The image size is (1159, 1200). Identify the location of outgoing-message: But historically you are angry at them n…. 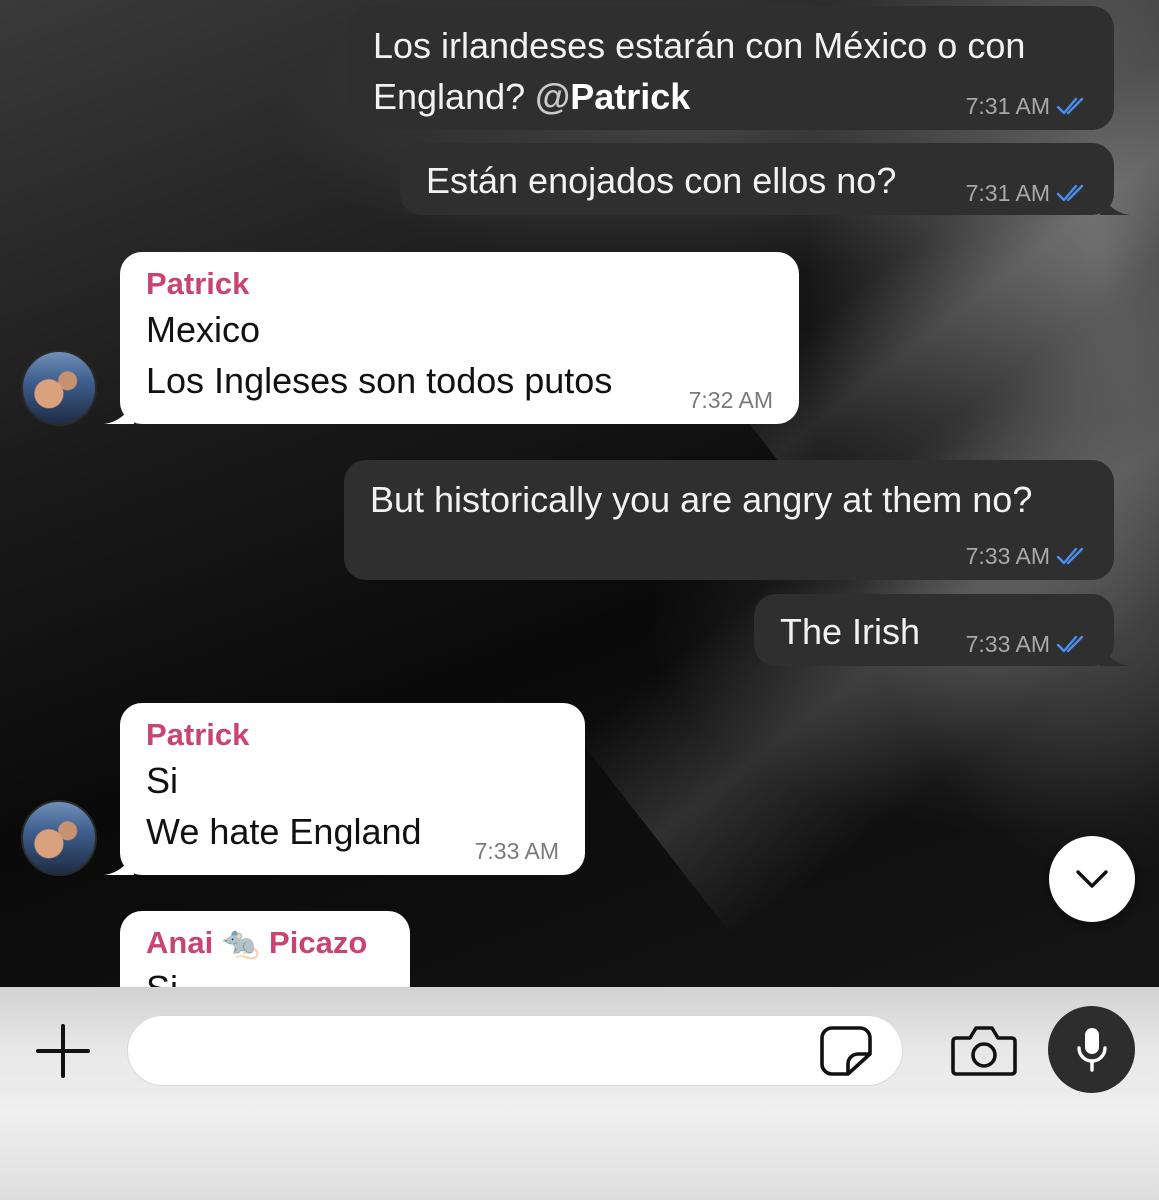
(729, 520).